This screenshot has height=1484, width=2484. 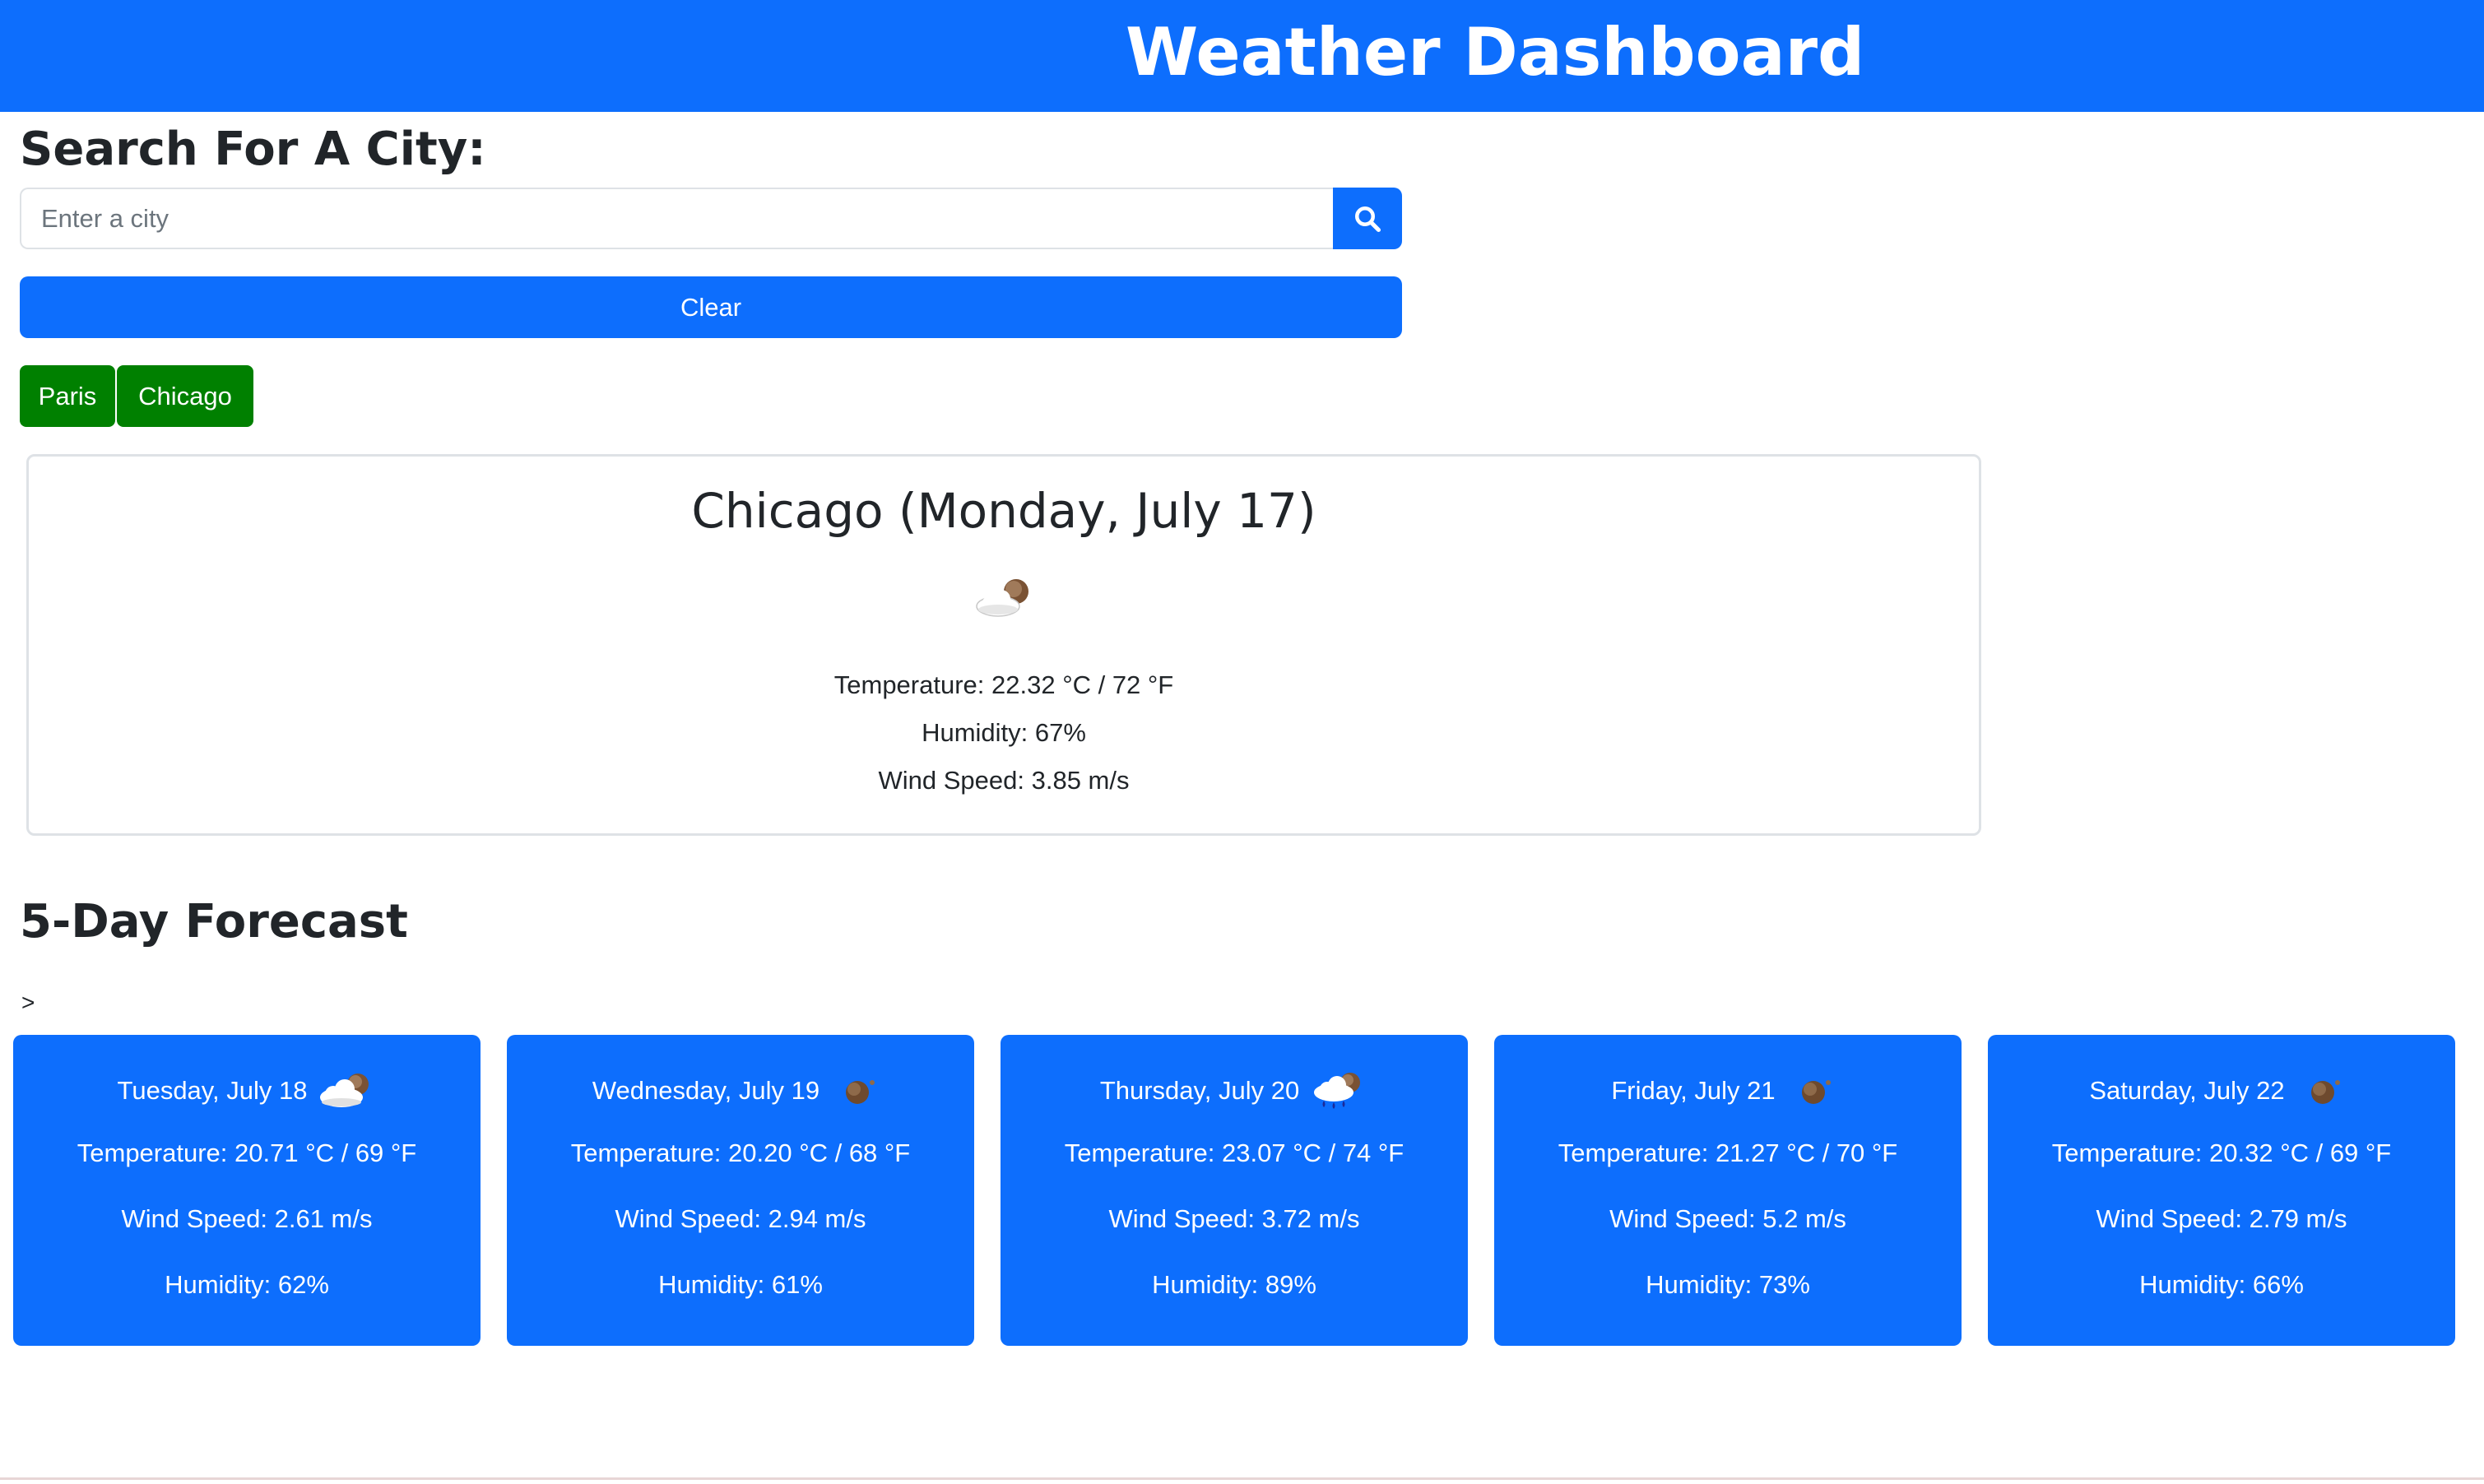 I want to click on forecast-wind-speed: Wind Speed: 5.2 m/s, so click(x=1728, y=1218).